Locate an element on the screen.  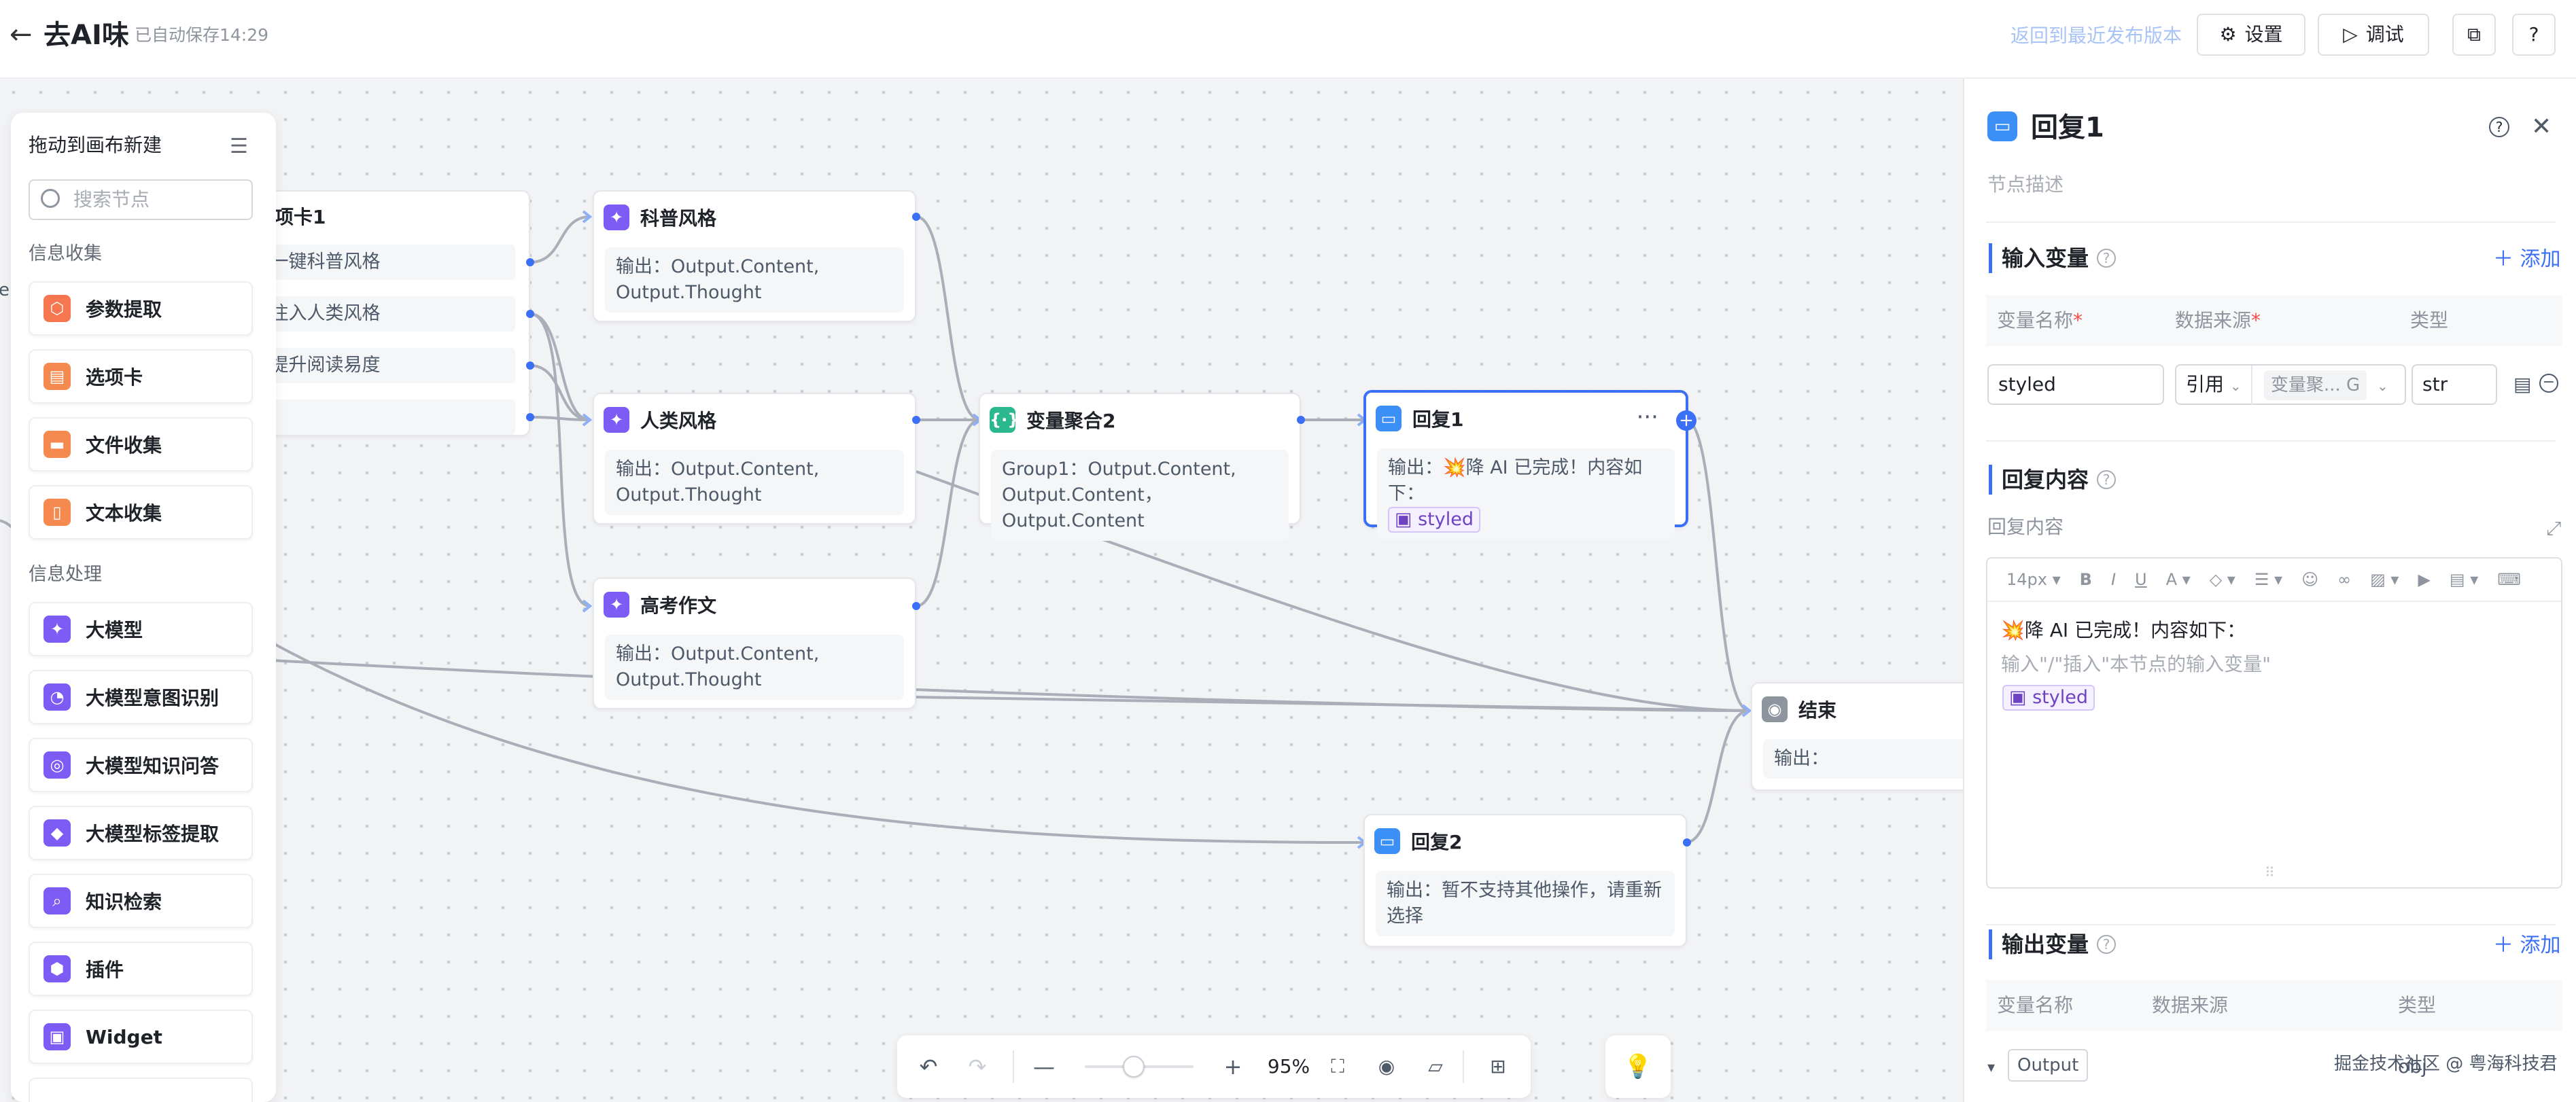
node-item-knowledge-search: ⌕ 知识检索 is located at coordinates (141, 901).